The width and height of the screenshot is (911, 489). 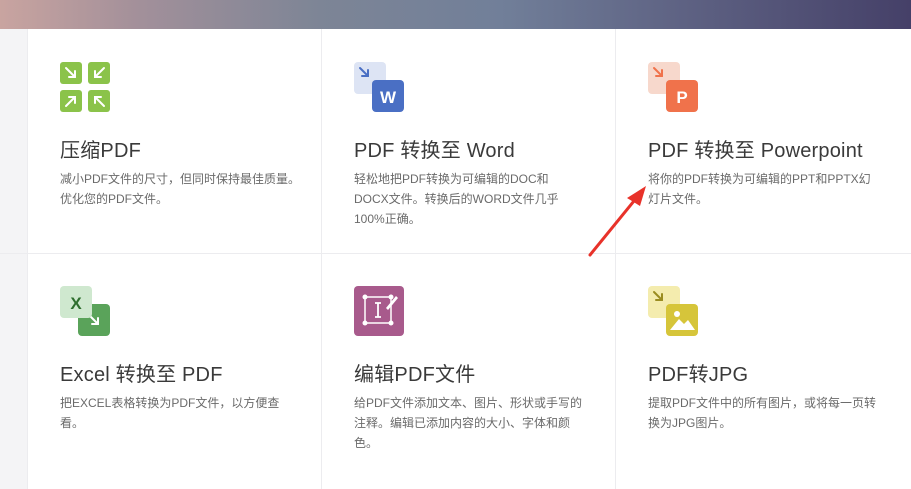 I want to click on tool-title: 编辑PDF文件, so click(x=415, y=375).